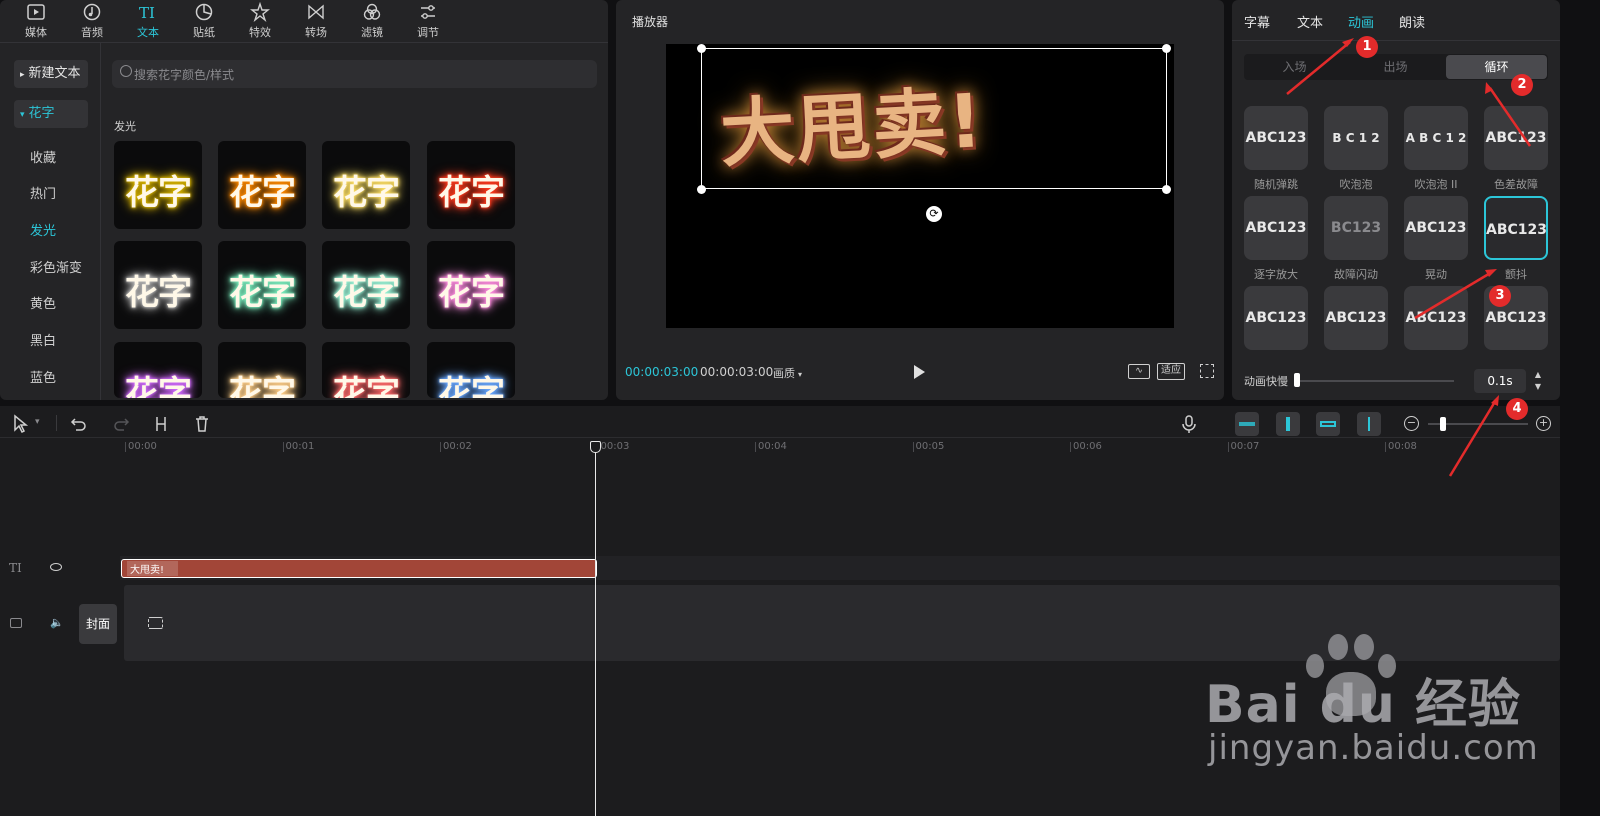  I want to click on annotation-marker-1: 1, so click(1367, 47).